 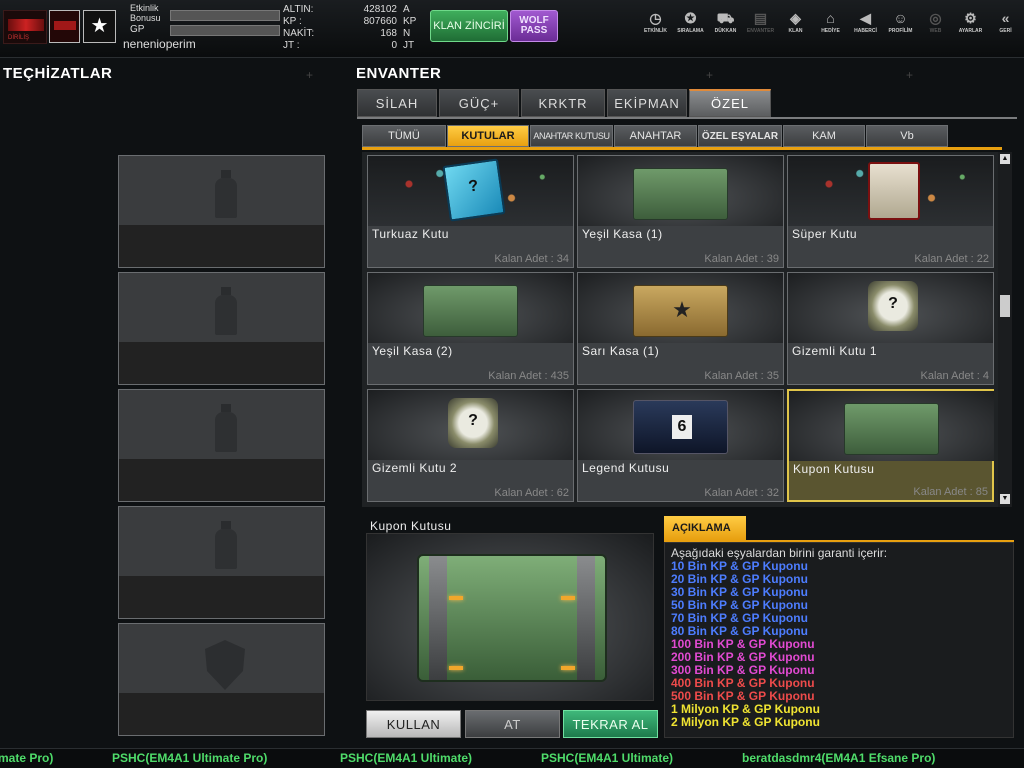 I want to click on subtab-vb: Vb, so click(x=907, y=136).